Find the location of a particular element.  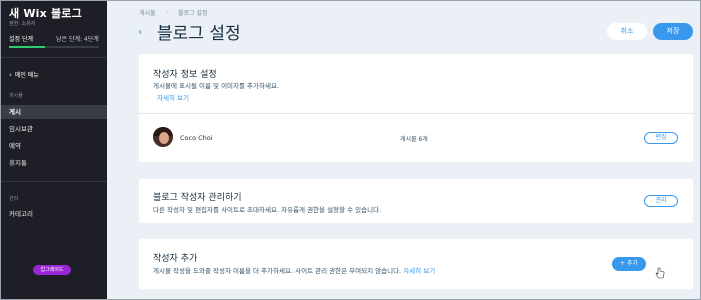

main-menu-back-link: ‹ 메인 메뉴 is located at coordinates (24, 75).